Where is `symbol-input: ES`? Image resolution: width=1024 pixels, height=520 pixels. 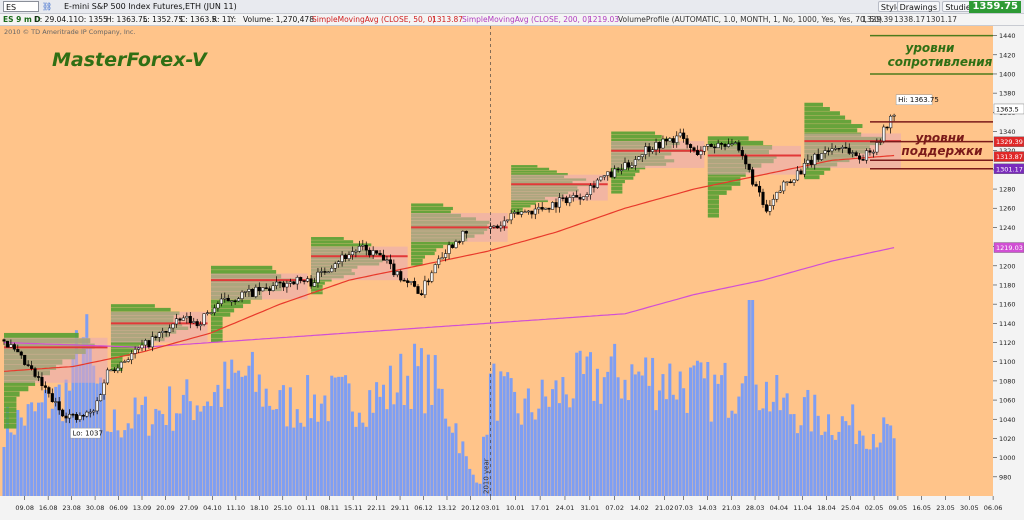 symbol-input: ES is located at coordinates (21, 6).